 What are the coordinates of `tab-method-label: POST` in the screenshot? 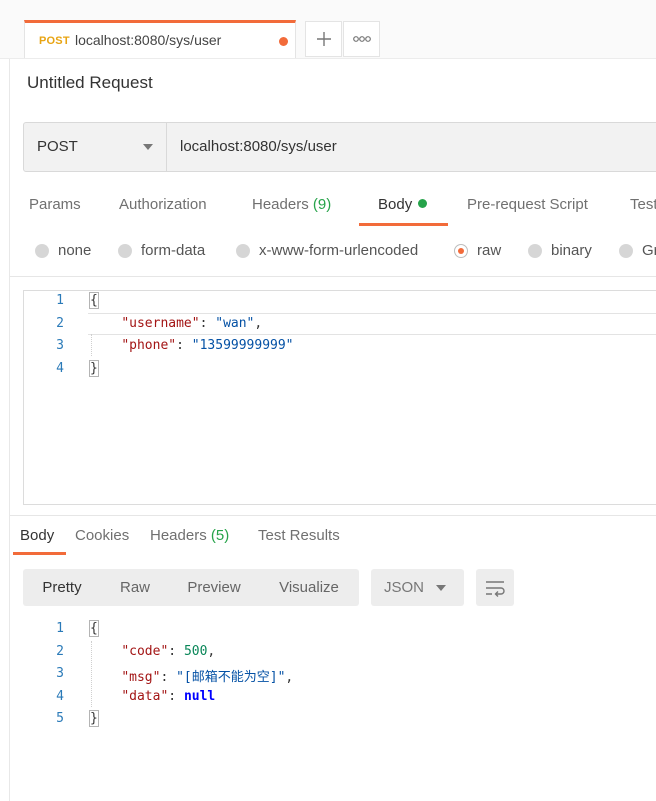 It's located at (54, 41).